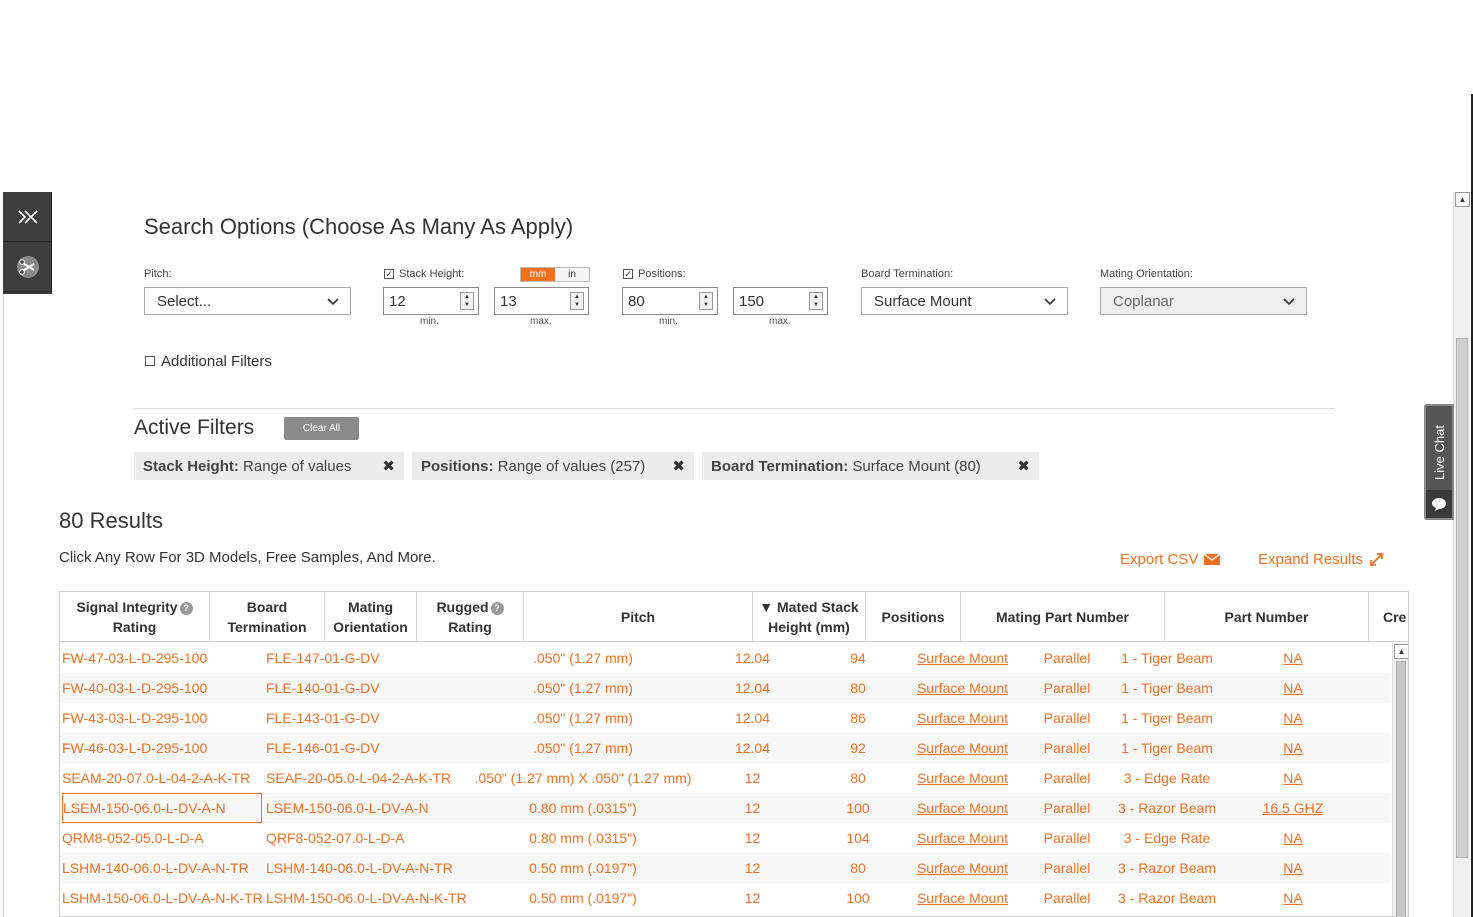 The height and width of the screenshot is (917, 1473). What do you see at coordinates (538, 274) in the screenshot?
I see `unit-mm-button: mm` at bounding box center [538, 274].